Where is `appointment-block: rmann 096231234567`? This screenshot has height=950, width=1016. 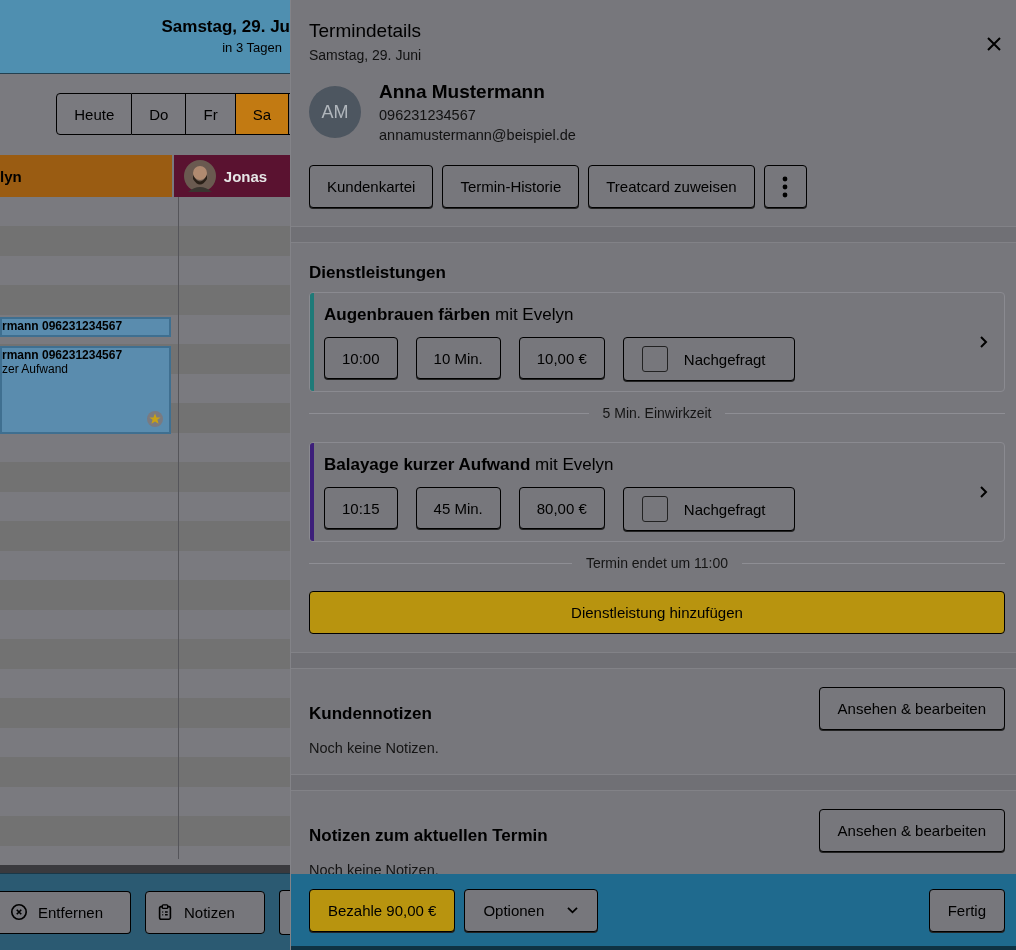 appointment-block: rmann 096231234567 is located at coordinates (85, 327).